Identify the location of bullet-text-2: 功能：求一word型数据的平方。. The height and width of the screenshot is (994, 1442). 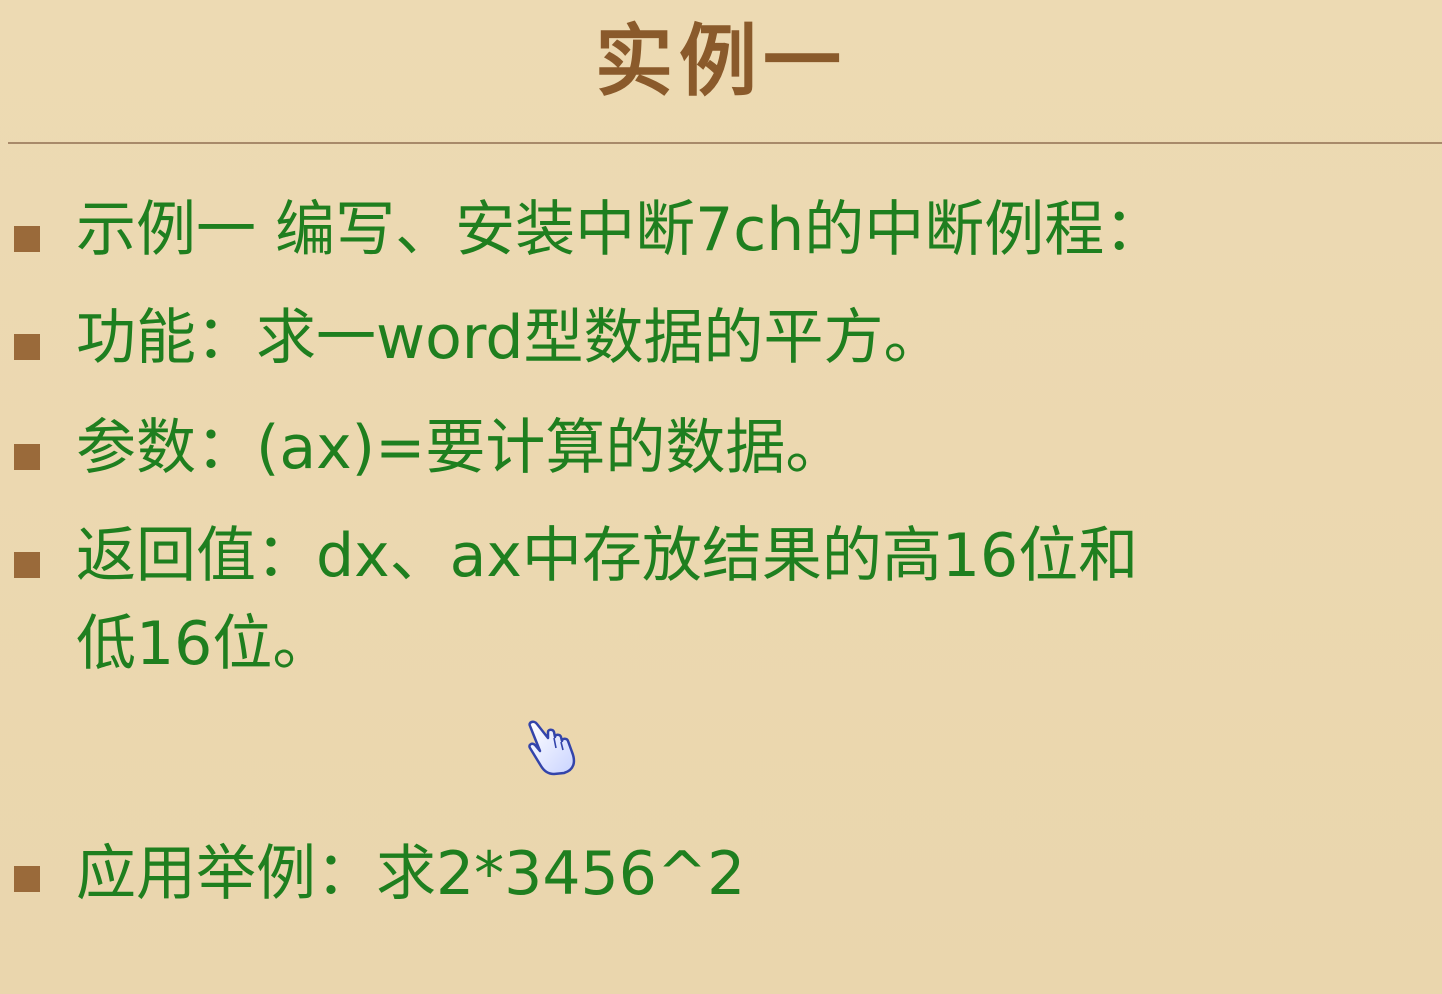
(510, 338).